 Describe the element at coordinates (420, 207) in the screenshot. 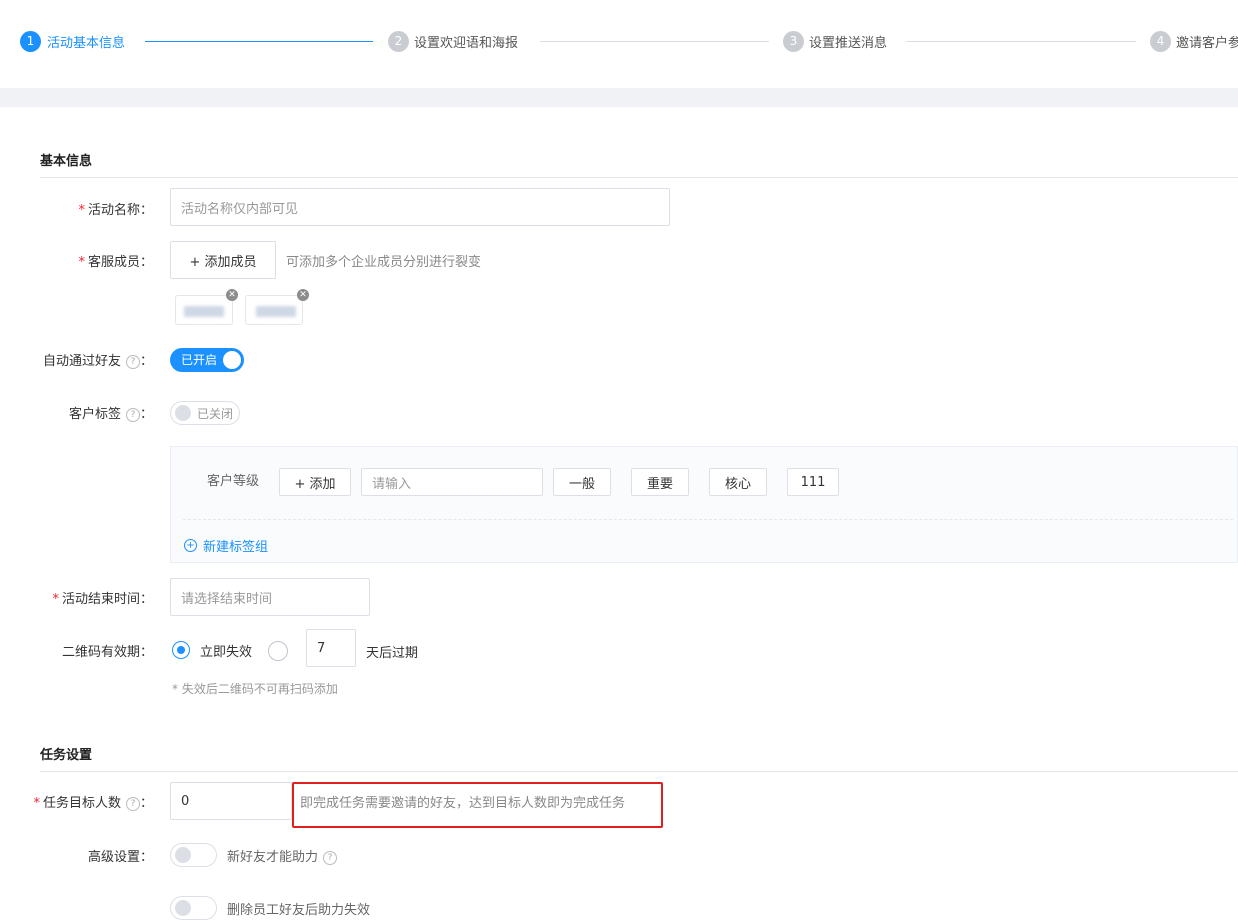

I see `activity-name-input: 活动名称仅内部可见` at that location.